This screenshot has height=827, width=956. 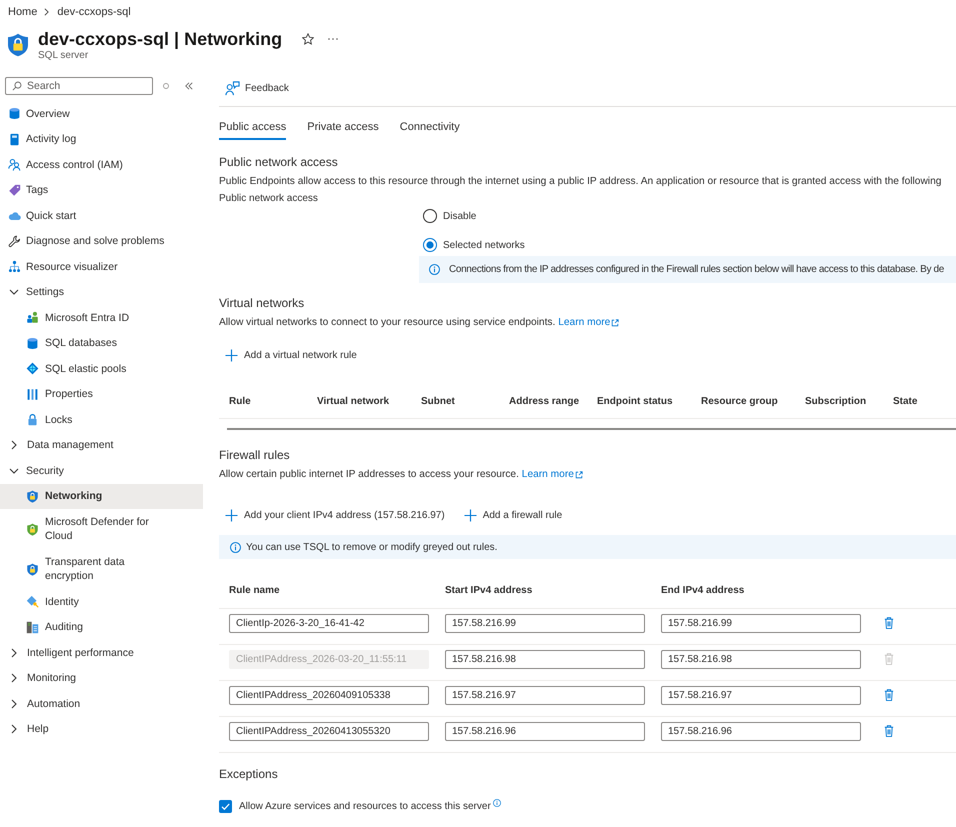 I want to click on diamond-key-icon, so click(x=32, y=601).